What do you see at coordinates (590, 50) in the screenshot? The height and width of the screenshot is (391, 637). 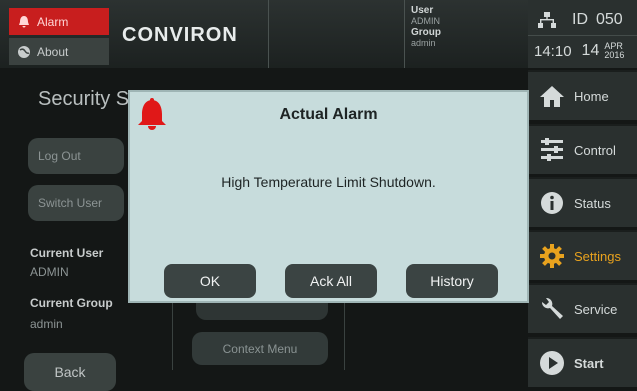 I see `day-value: 14` at bounding box center [590, 50].